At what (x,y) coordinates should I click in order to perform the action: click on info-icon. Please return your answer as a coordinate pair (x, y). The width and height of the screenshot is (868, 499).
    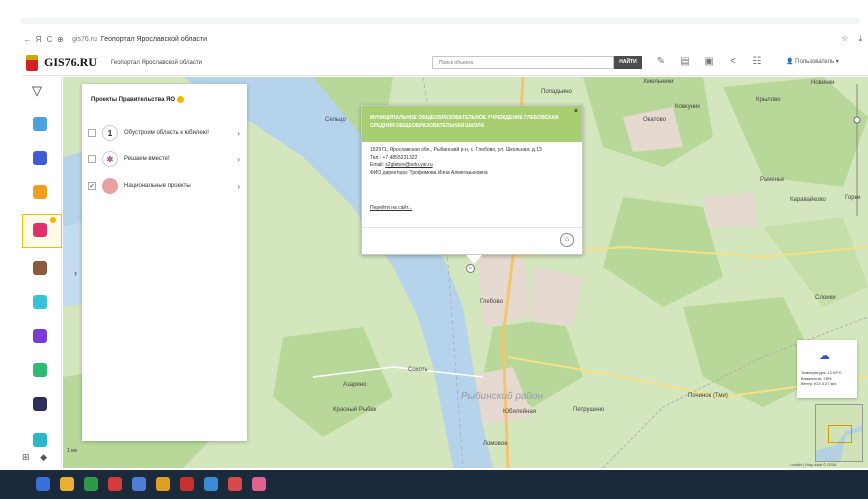
    Looking at the image, I should click on (181, 99).